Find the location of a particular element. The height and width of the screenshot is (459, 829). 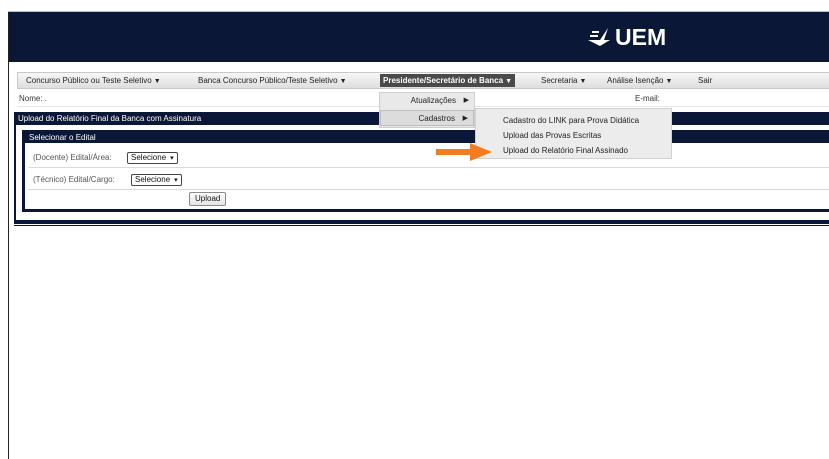

docente-label: (Docente) Edital/Área: is located at coordinates (72, 157).